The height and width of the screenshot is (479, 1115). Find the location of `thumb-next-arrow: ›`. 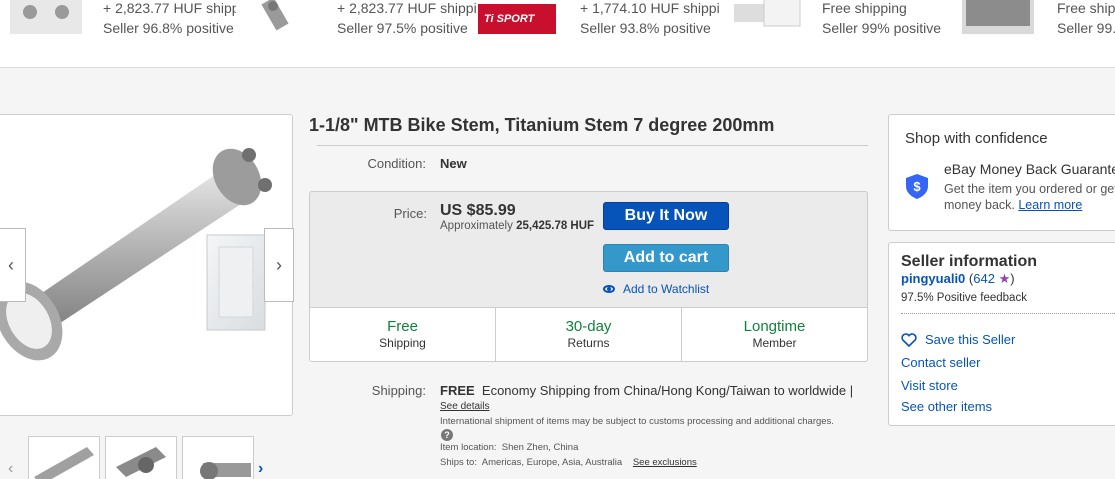

thumb-next-arrow: › is located at coordinates (260, 469).